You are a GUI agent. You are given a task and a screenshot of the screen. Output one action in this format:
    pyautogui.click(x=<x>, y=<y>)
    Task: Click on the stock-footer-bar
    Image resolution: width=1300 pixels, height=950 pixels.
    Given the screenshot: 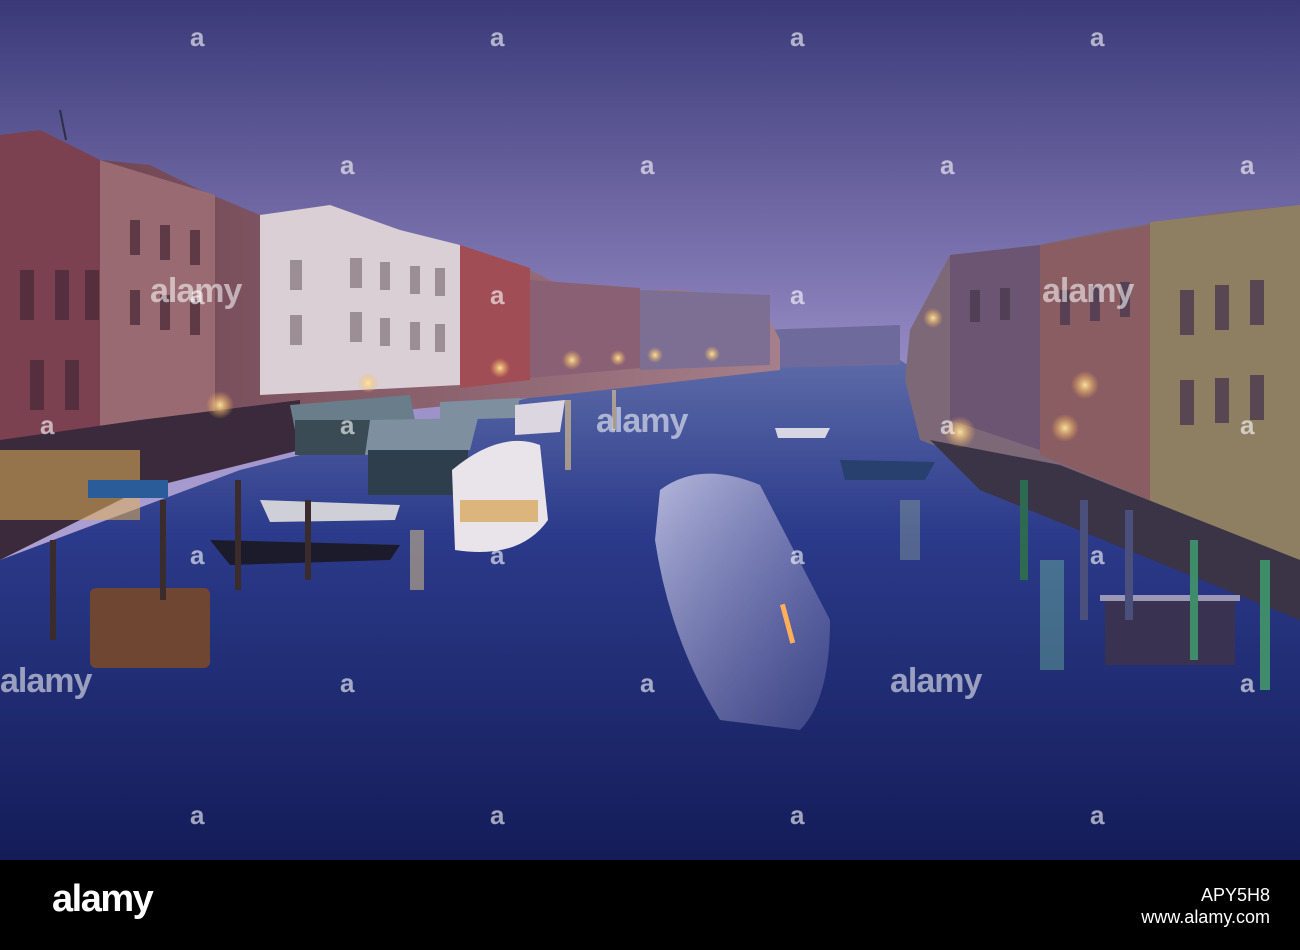 What is the action you would take?
    pyautogui.click(x=650, y=905)
    